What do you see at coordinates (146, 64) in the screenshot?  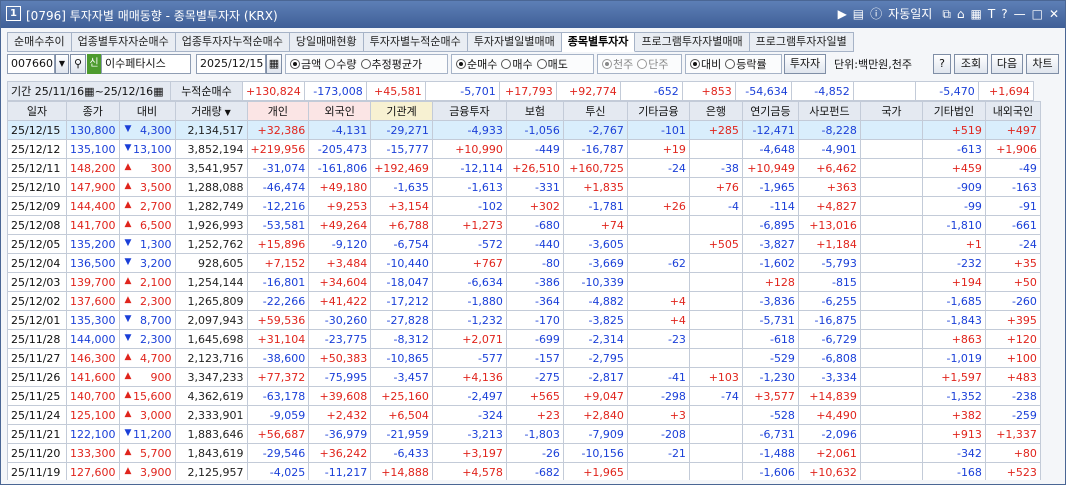 I see `stock-name-field: 이수페타시스` at bounding box center [146, 64].